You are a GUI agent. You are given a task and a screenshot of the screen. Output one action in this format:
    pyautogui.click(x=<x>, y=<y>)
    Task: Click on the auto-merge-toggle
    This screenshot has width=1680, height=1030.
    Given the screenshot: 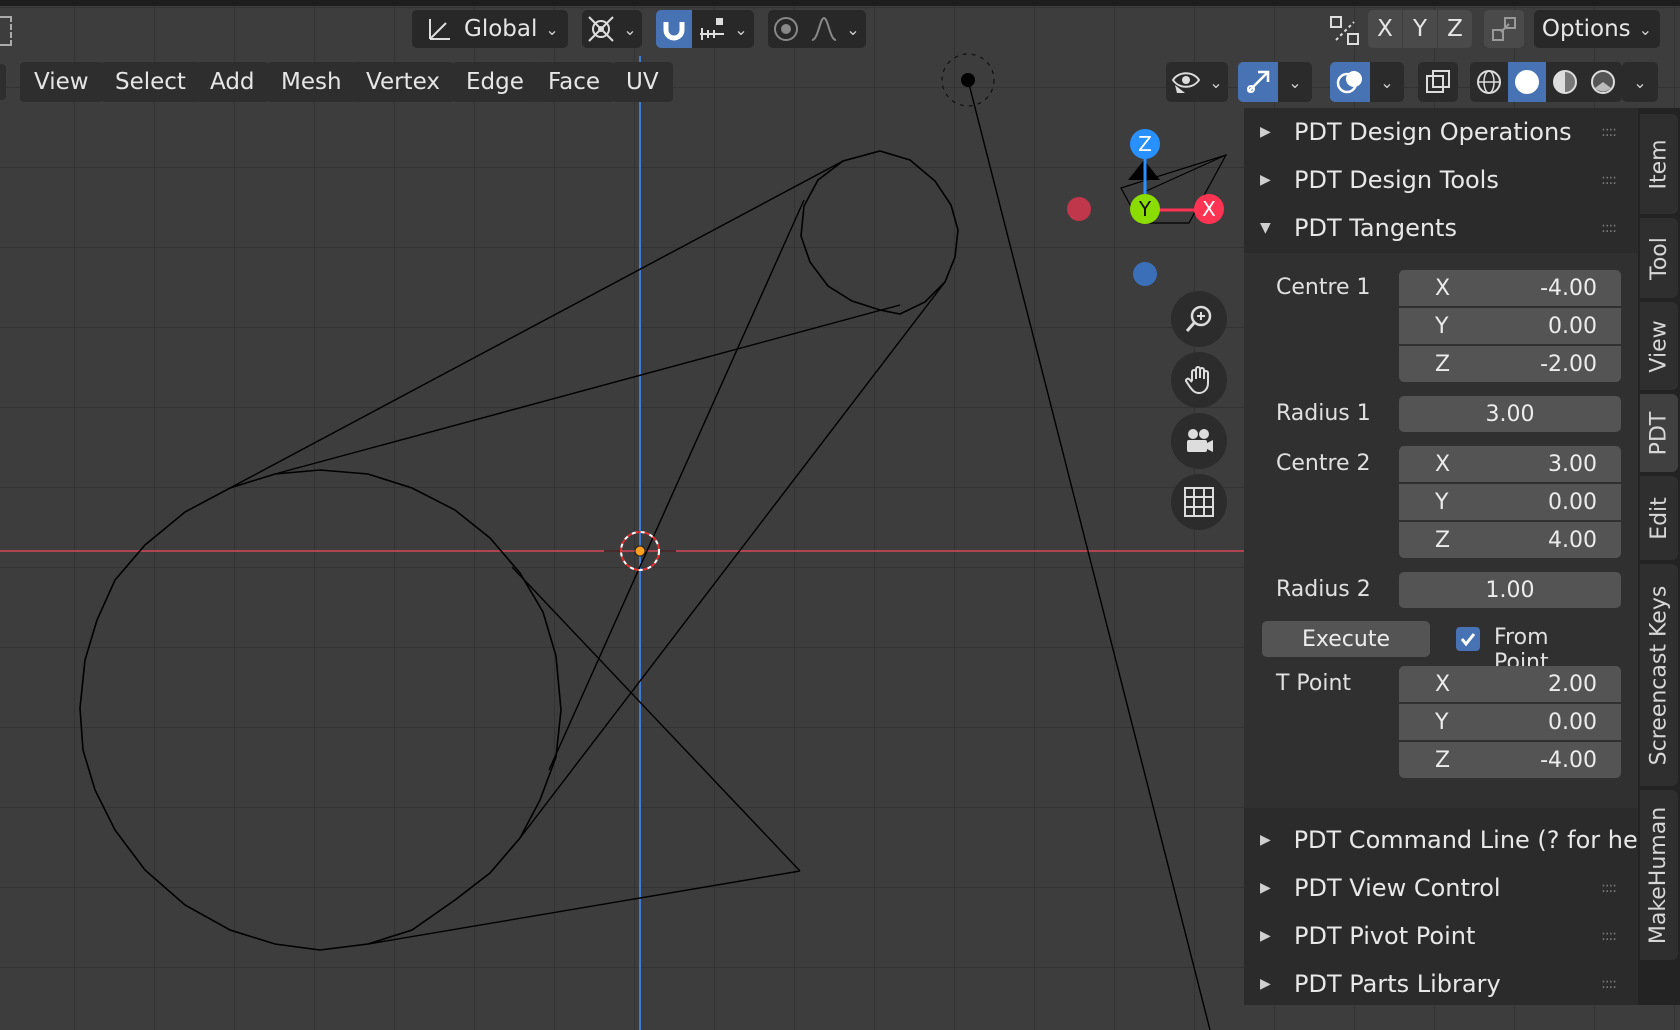 What is the action you would take?
    pyautogui.click(x=1504, y=29)
    